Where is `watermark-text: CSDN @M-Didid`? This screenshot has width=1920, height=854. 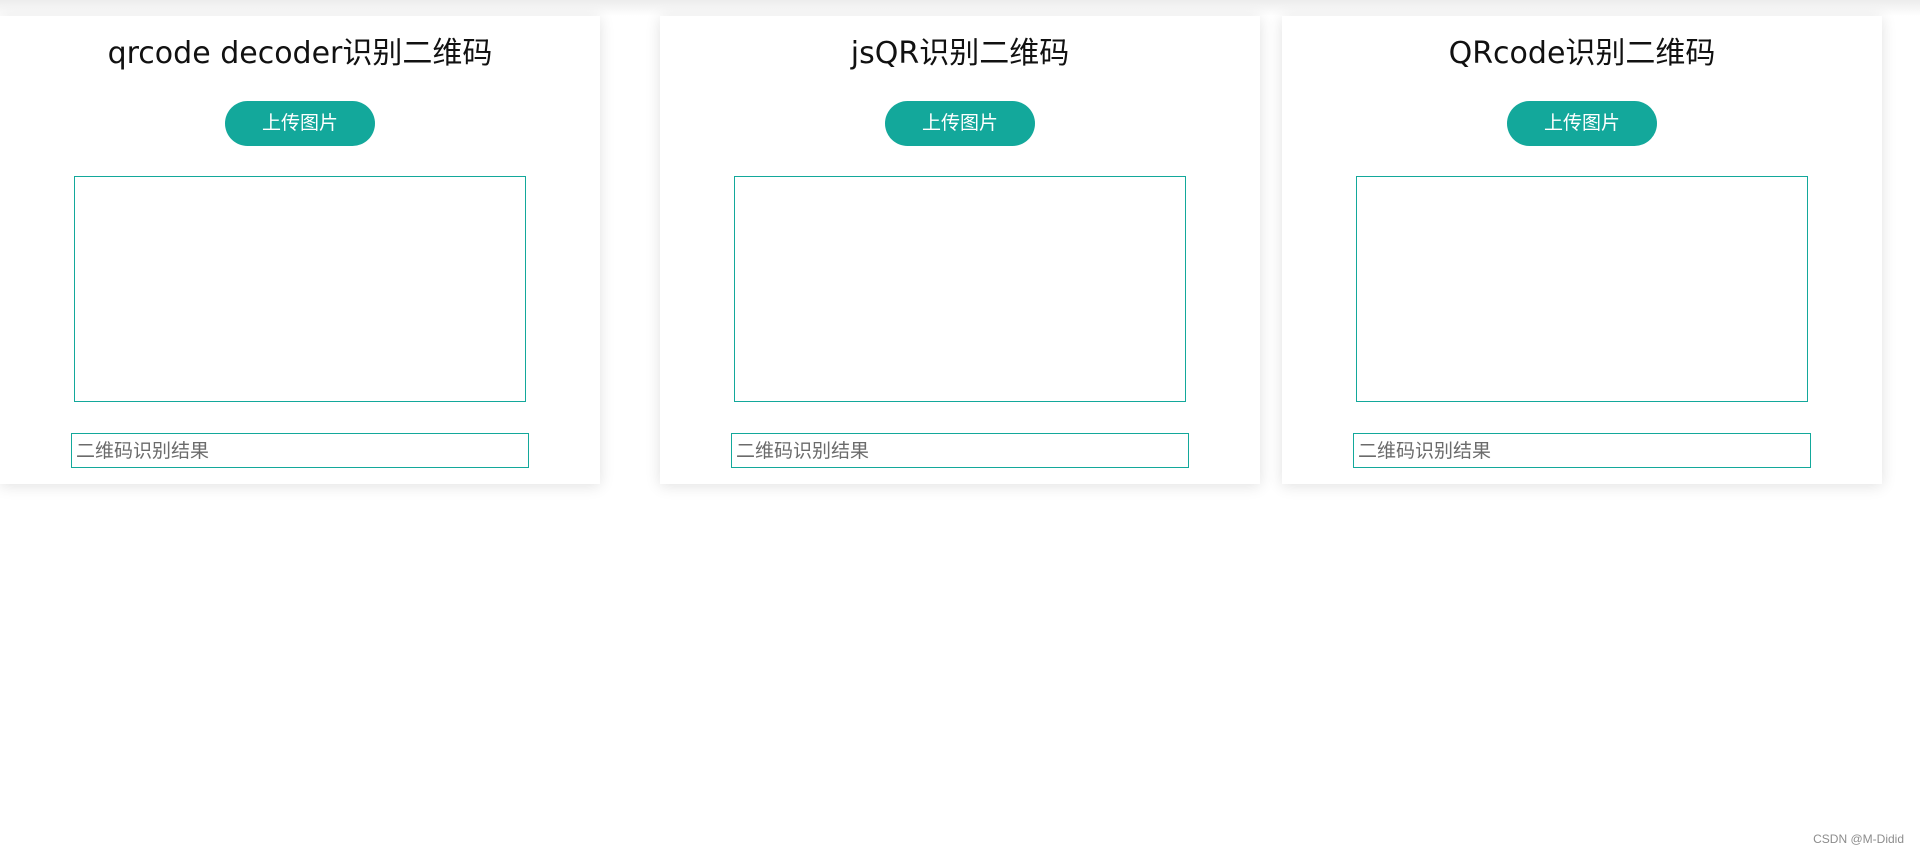
watermark-text: CSDN @M-Didid is located at coordinates (1858, 839).